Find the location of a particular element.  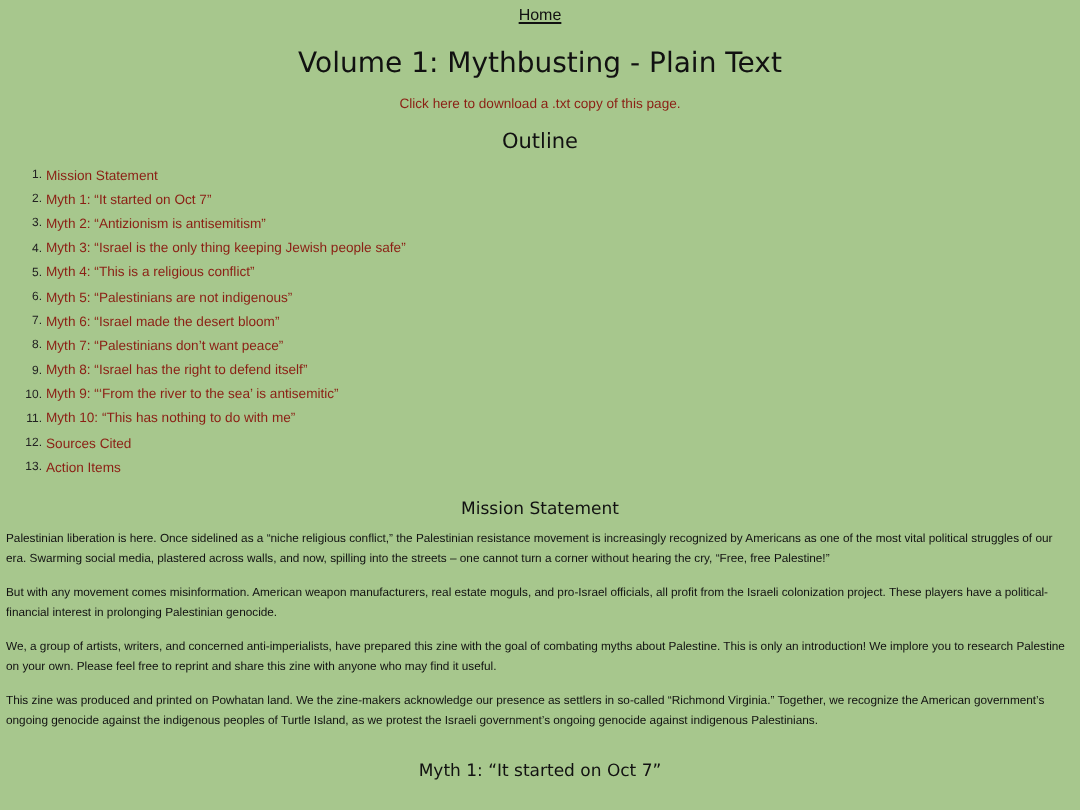

section-heading: Mission Statement is located at coordinates (540, 510).